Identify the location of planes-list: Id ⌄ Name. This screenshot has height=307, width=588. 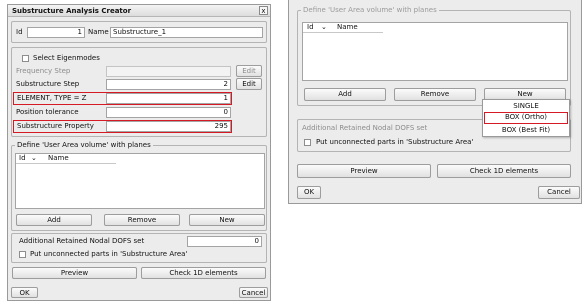
(140, 181).